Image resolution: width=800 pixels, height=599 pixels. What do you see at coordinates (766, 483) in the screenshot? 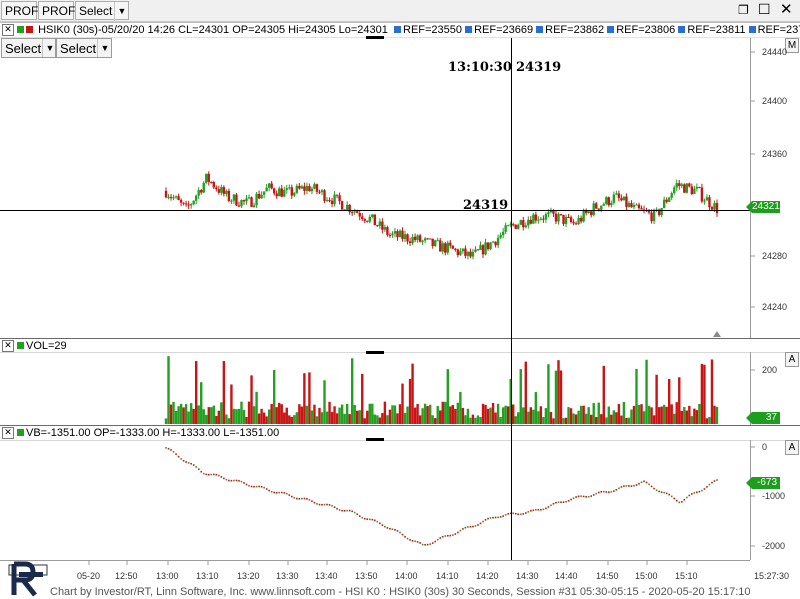
I see `current-vb-tag: -673` at bounding box center [766, 483].